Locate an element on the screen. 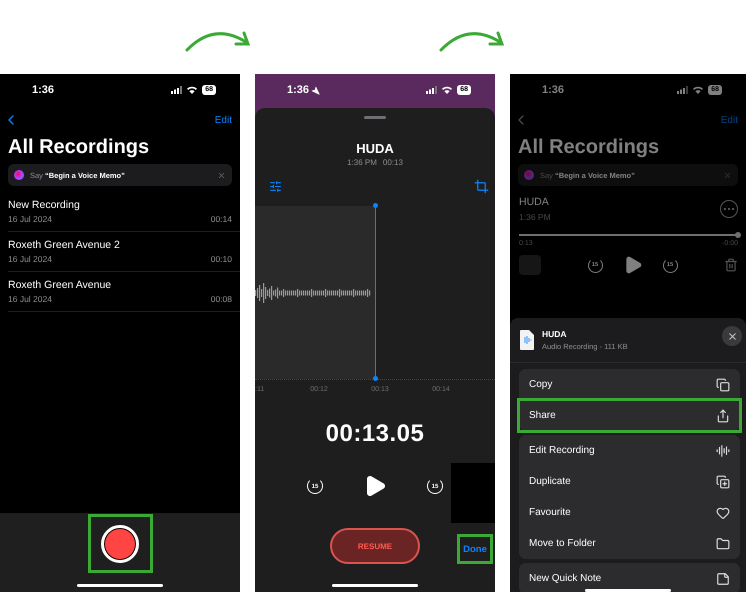 The height and width of the screenshot is (592, 746). menu-item: Edit Recording is located at coordinates (629, 450).